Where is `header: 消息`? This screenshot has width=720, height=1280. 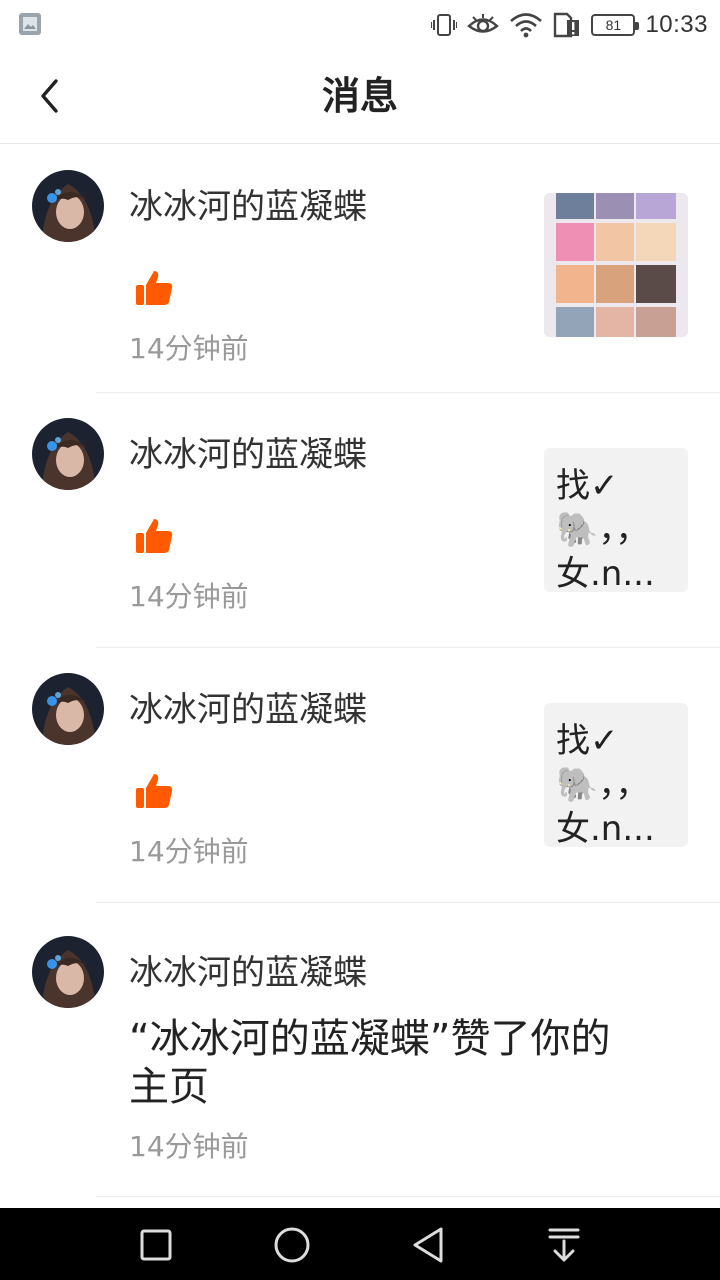
header: 消息 is located at coordinates (360, 97).